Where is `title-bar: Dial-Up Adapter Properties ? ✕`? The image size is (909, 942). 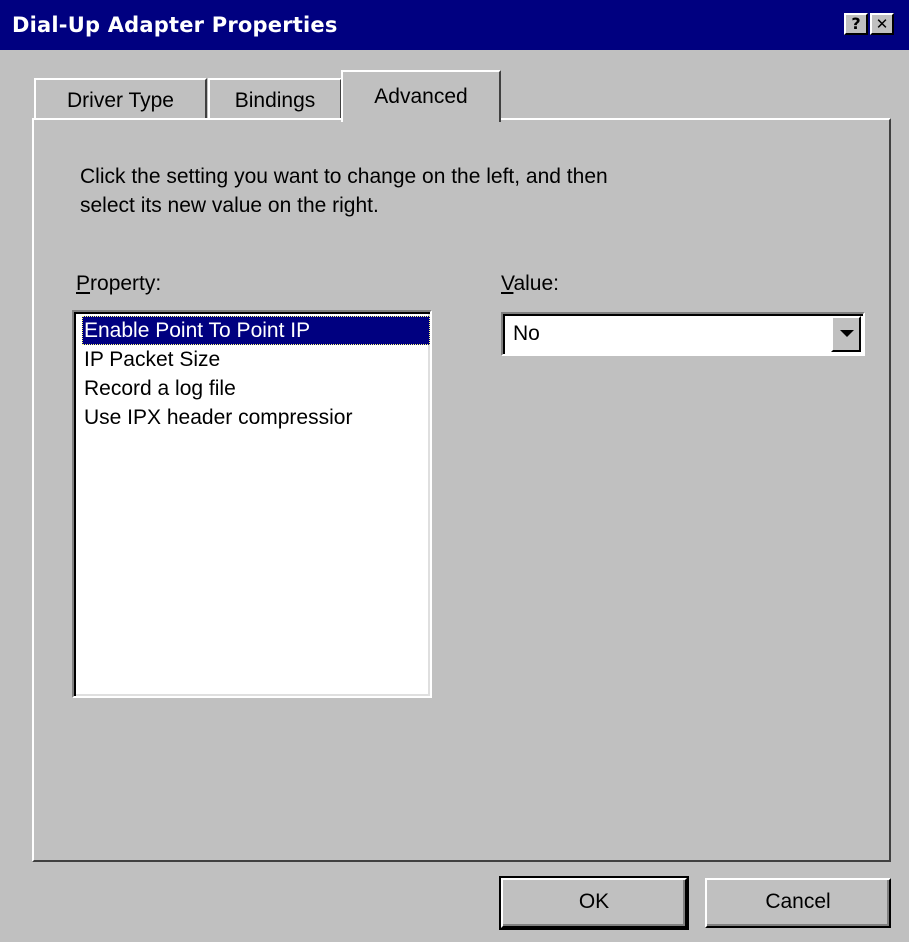
title-bar: Dial-Up Adapter Properties ? ✕ is located at coordinates (454, 25).